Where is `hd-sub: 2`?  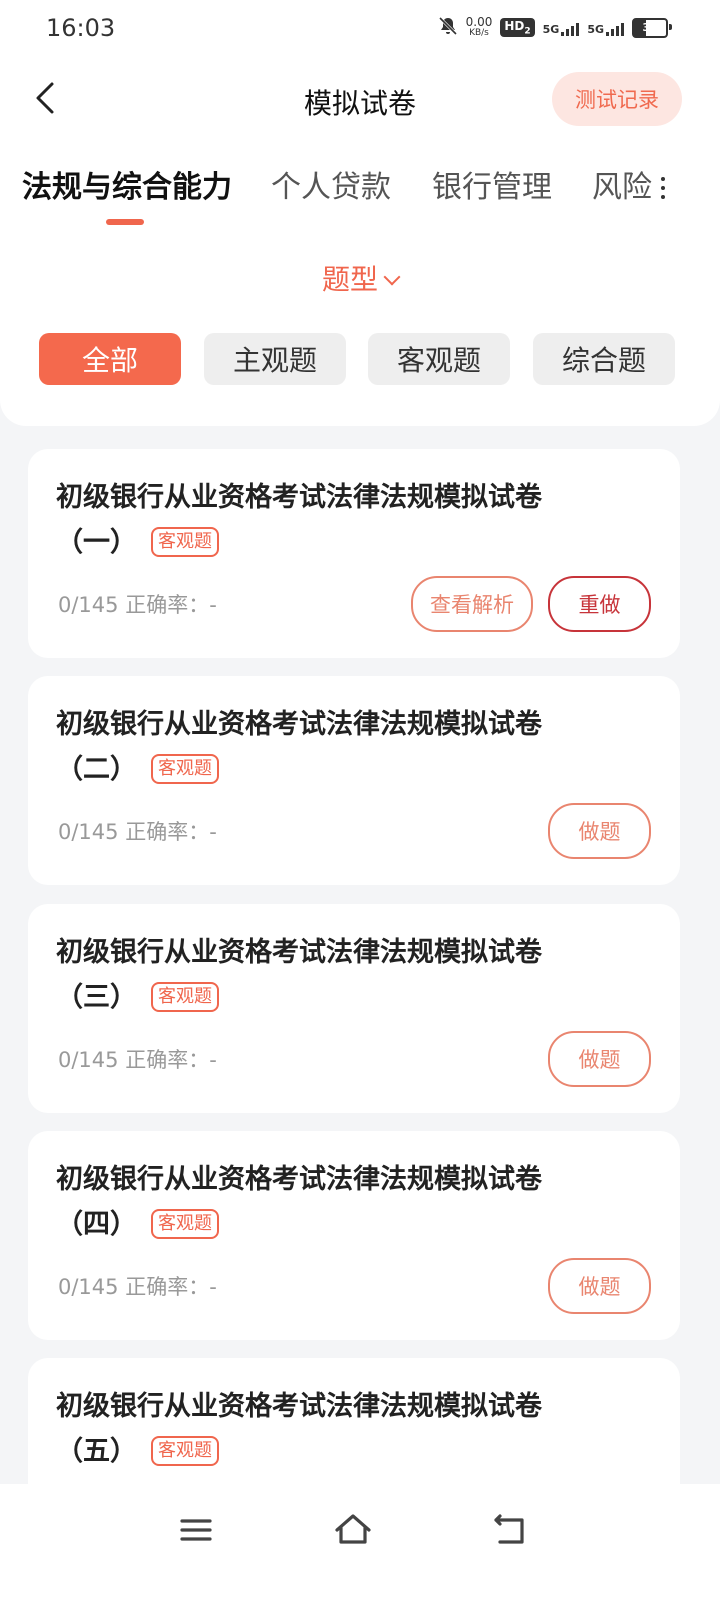
hd-sub: 2 is located at coordinates (527, 31).